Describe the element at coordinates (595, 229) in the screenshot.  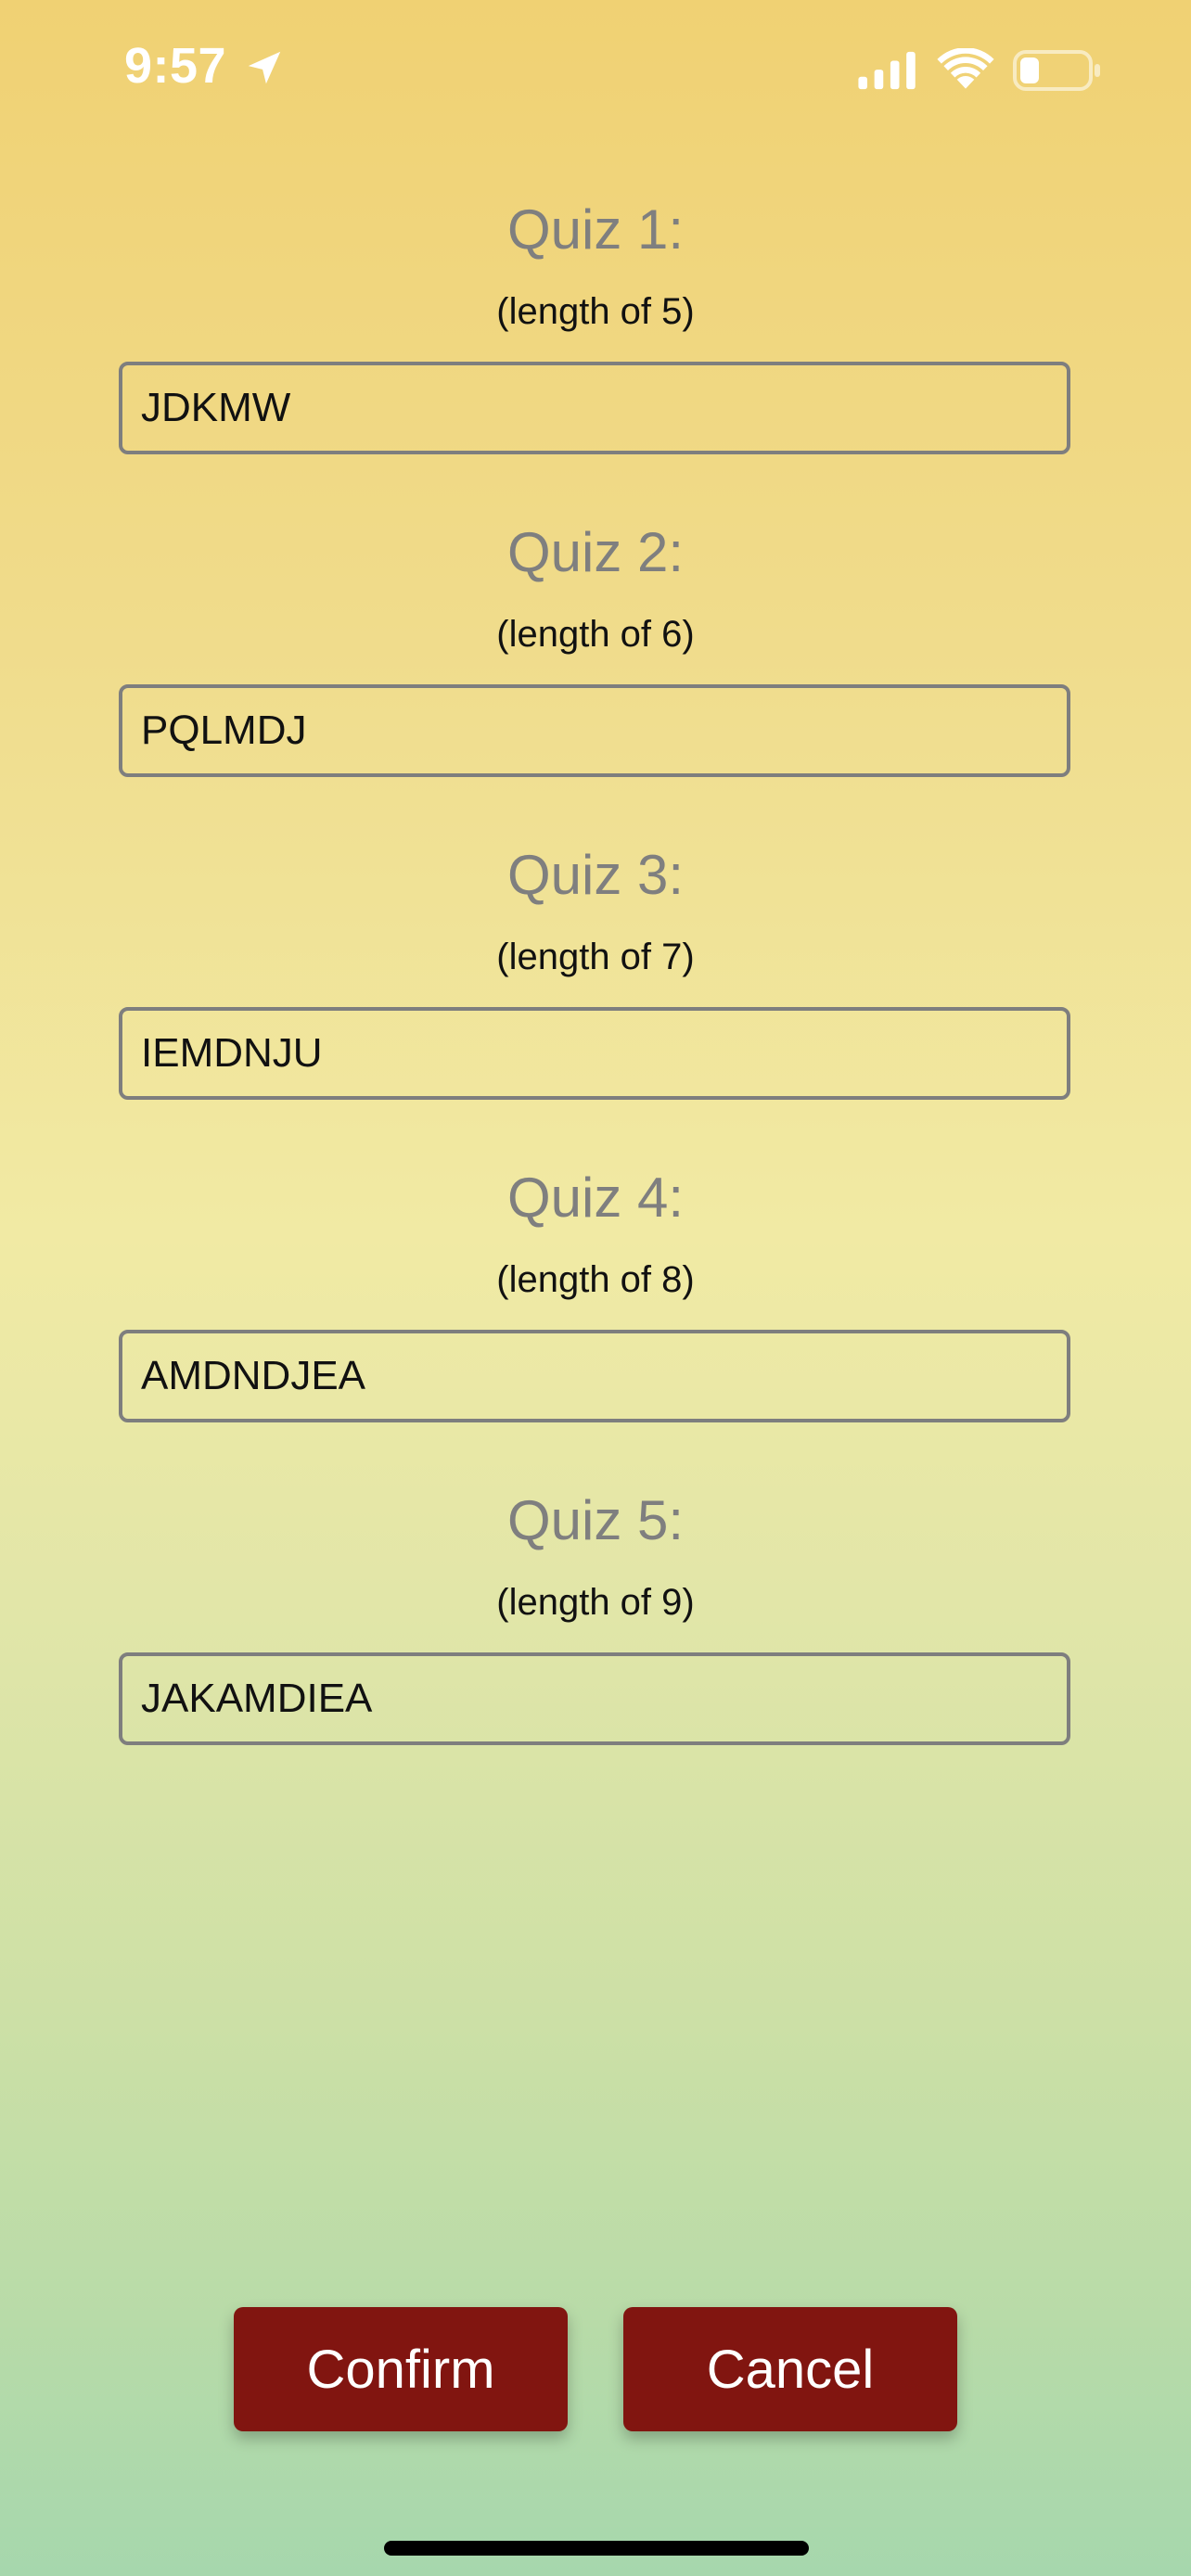
I see `quiz-1-title: Quiz 1:` at that location.